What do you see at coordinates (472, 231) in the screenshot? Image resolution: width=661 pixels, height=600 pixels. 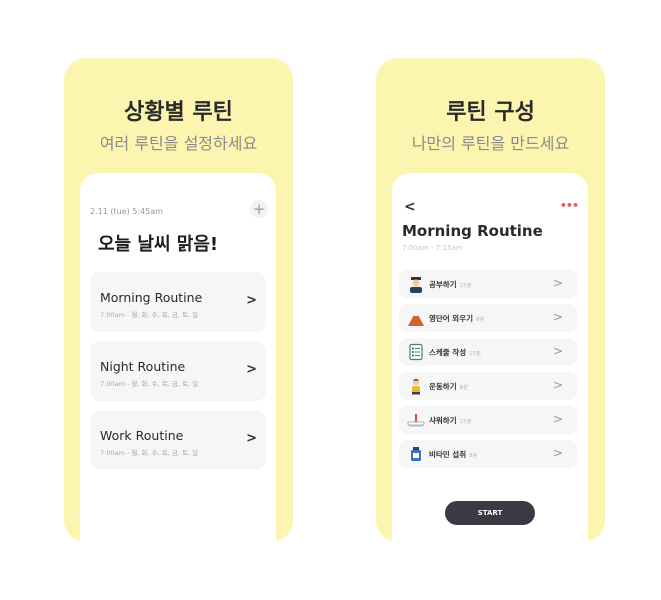 I see `routine-title: Morning Routine` at bounding box center [472, 231].